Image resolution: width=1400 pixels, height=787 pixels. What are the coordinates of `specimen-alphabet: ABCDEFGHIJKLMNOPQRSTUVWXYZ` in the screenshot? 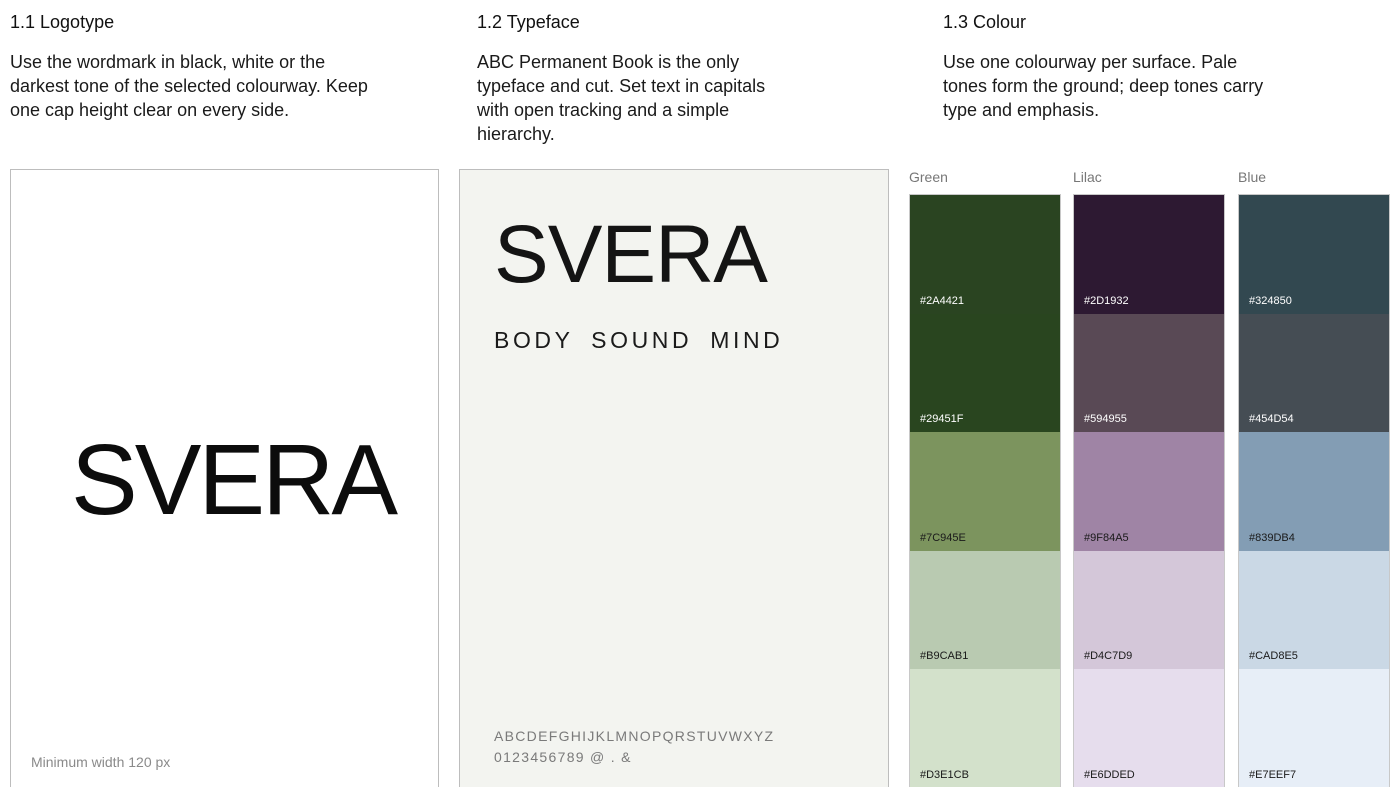 It's located at (634, 736).